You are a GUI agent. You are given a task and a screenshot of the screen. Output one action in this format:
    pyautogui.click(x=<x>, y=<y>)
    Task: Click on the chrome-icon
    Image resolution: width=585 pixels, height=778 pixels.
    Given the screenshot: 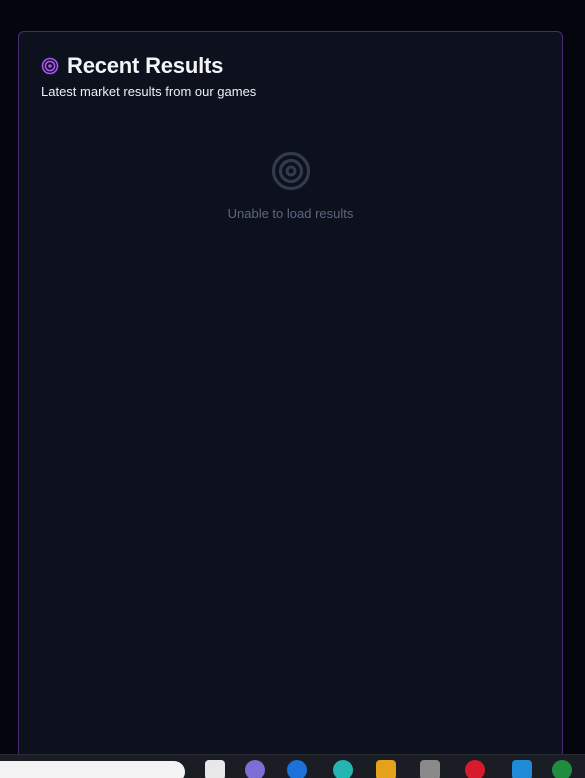 What is the action you would take?
    pyautogui.click(x=562, y=769)
    